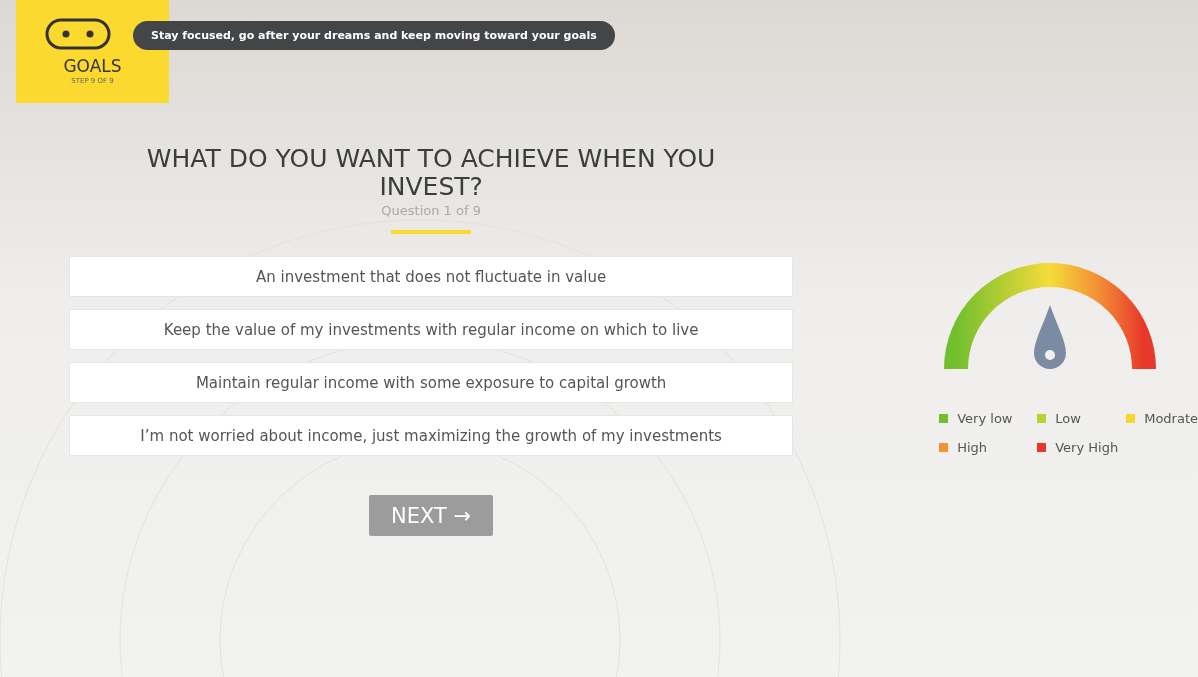 This screenshot has width=1198, height=677. What do you see at coordinates (431, 210) in the screenshot?
I see `question-counter: Question 1 of 9` at bounding box center [431, 210].